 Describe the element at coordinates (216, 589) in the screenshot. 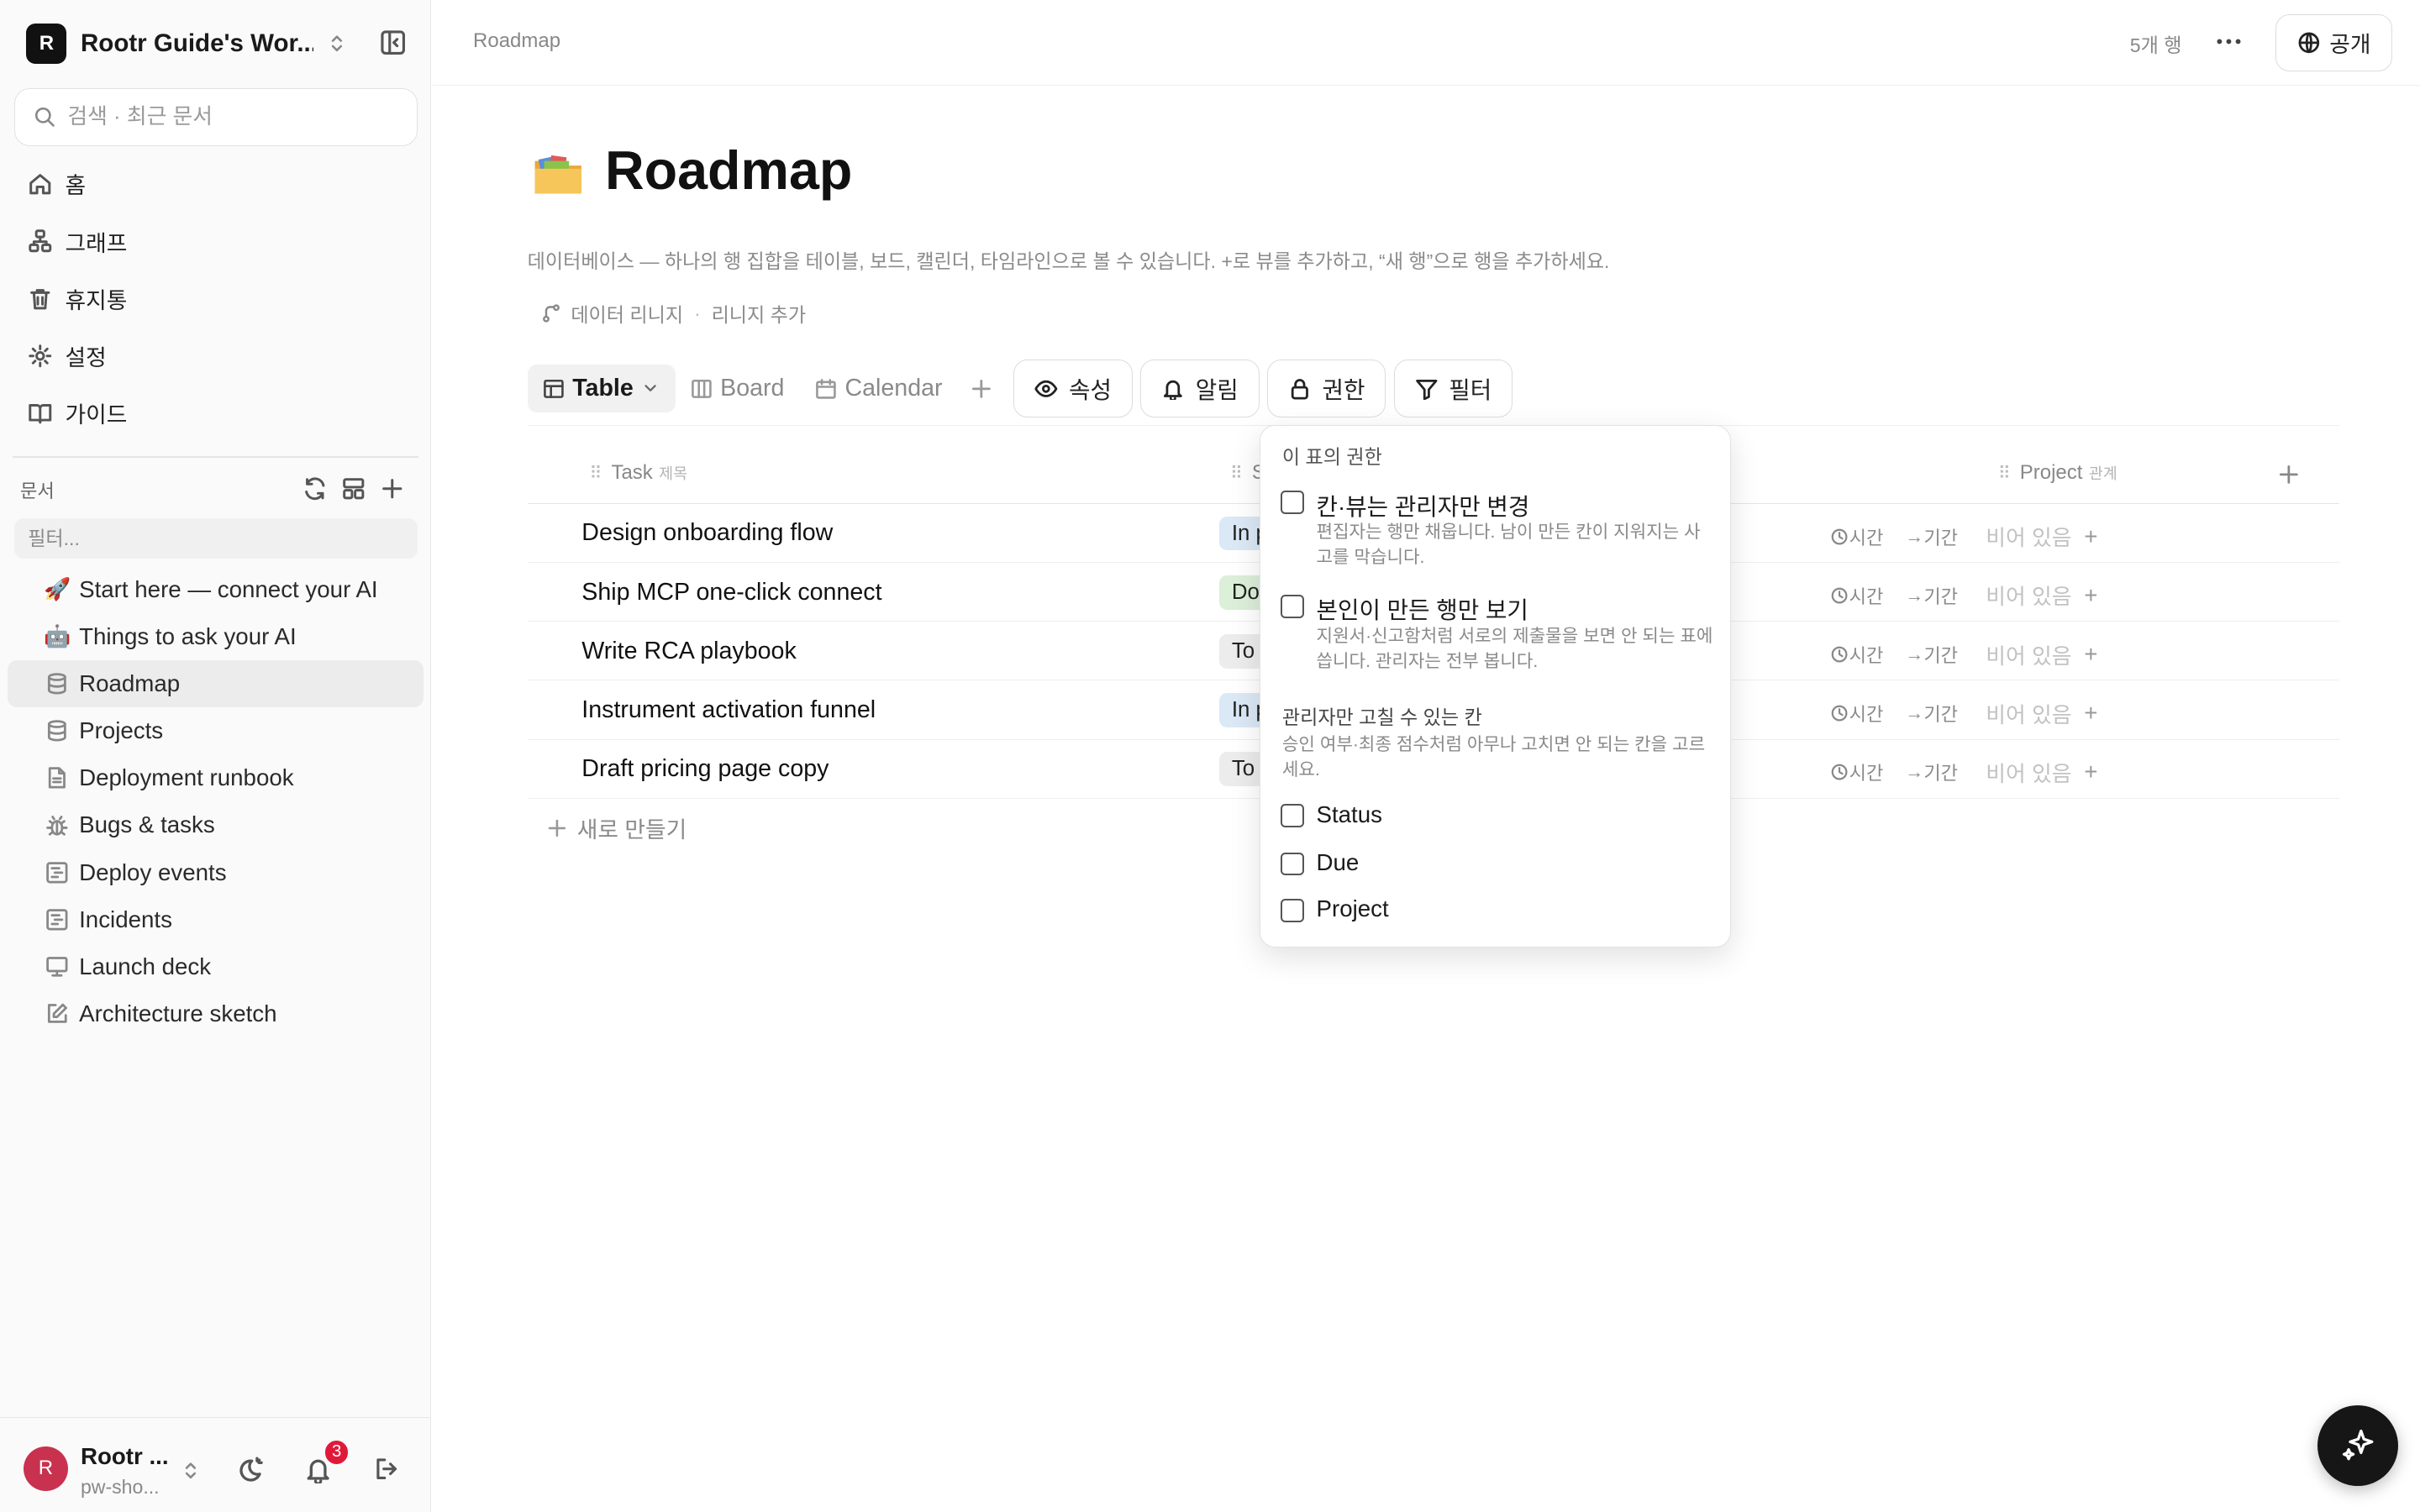

I see `doc-item-start-here: 🚀 Start here — connect your AI` at that location.